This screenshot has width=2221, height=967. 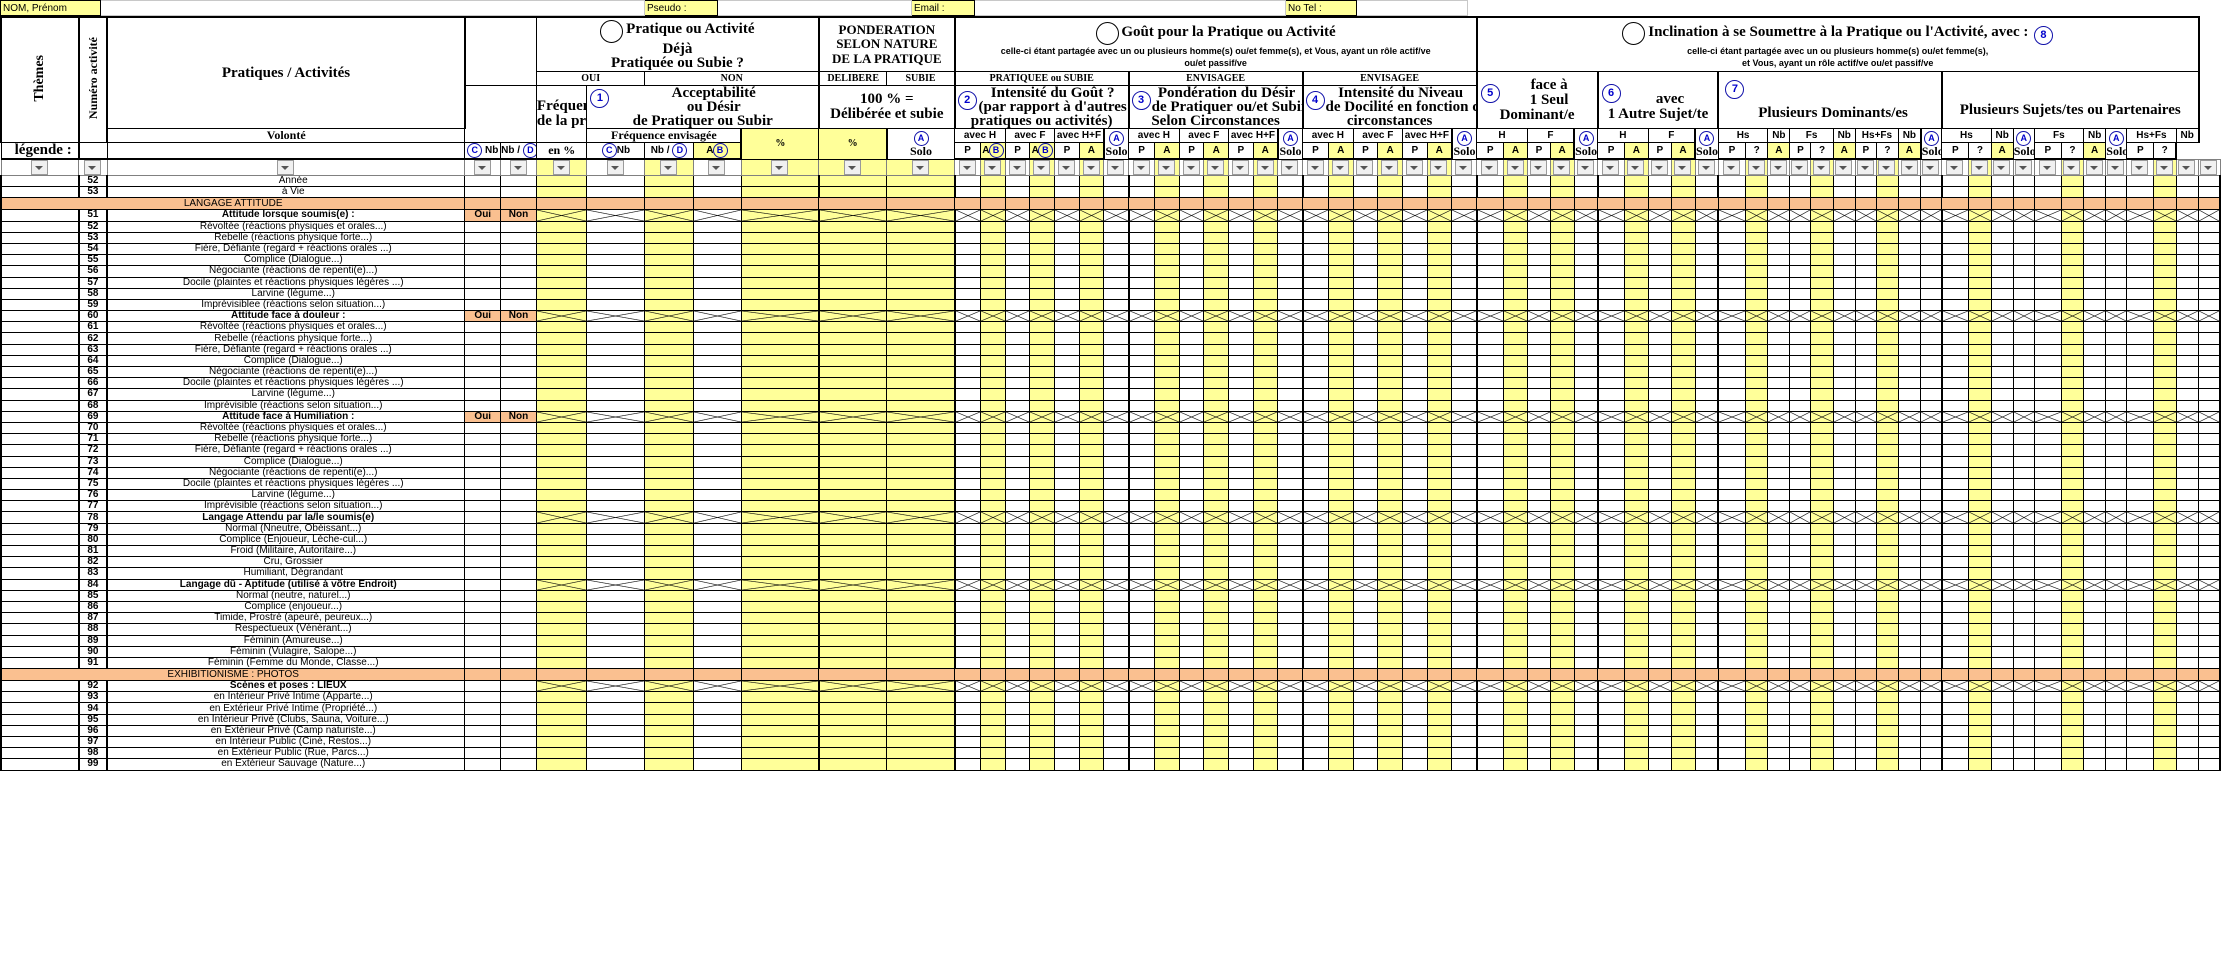 I want to click on input-cell-b8fN, so click(x=2116, y=562).